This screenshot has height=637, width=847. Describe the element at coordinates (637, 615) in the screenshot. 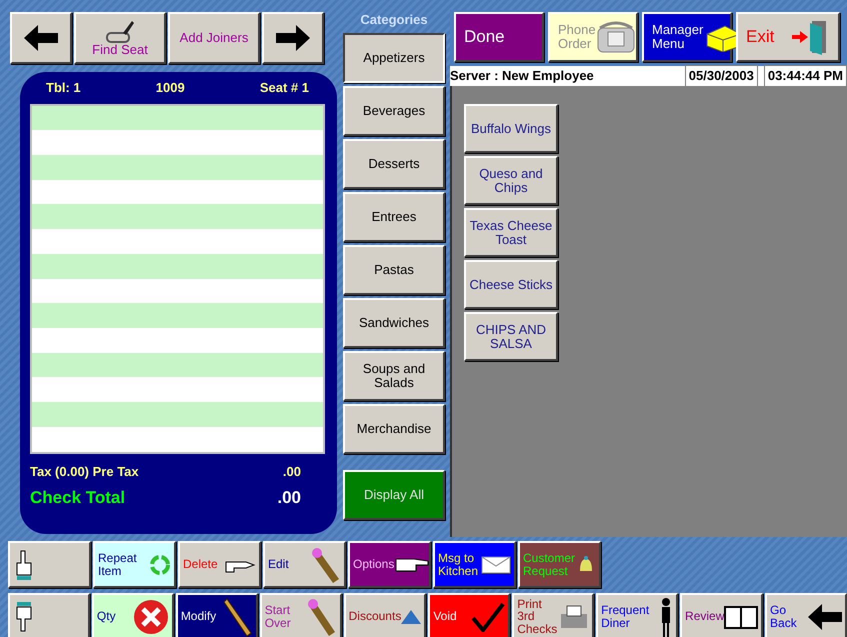

I see `action-button: Frequent Diner` at that location.